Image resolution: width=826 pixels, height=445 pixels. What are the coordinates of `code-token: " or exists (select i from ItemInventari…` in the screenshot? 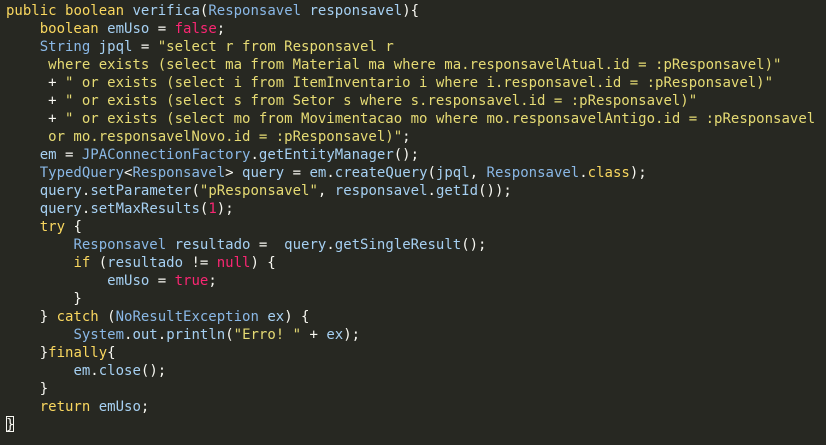 It's located at (419, 83).